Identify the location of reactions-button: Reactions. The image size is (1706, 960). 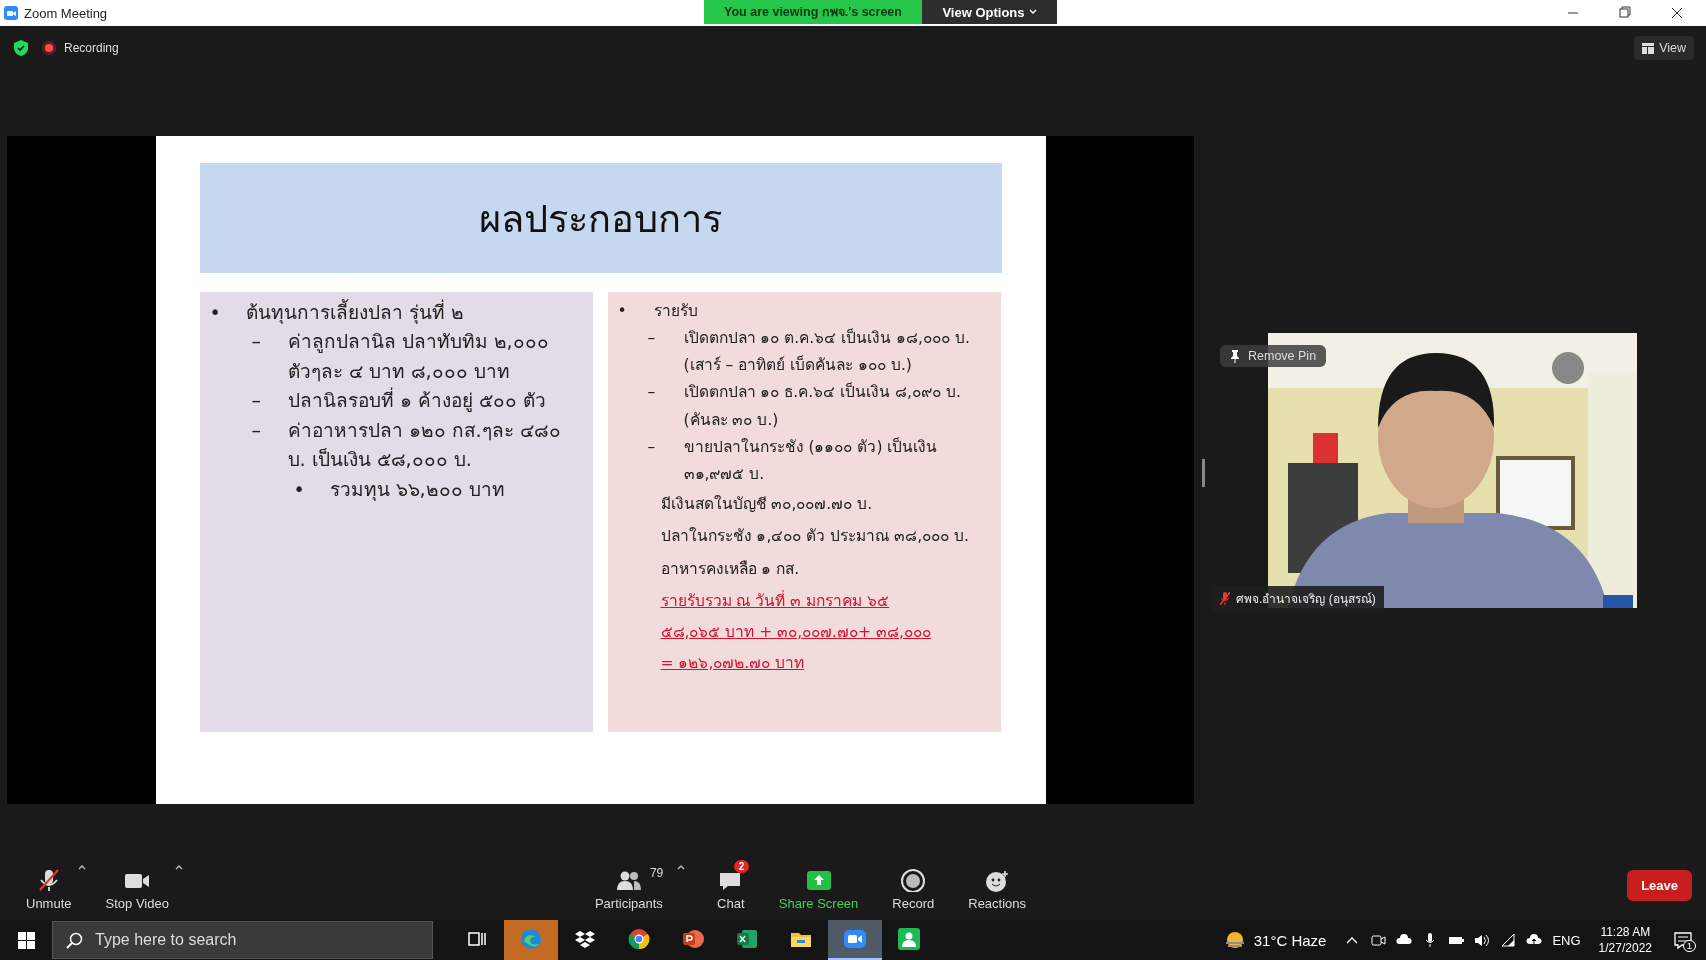
(997, 885).